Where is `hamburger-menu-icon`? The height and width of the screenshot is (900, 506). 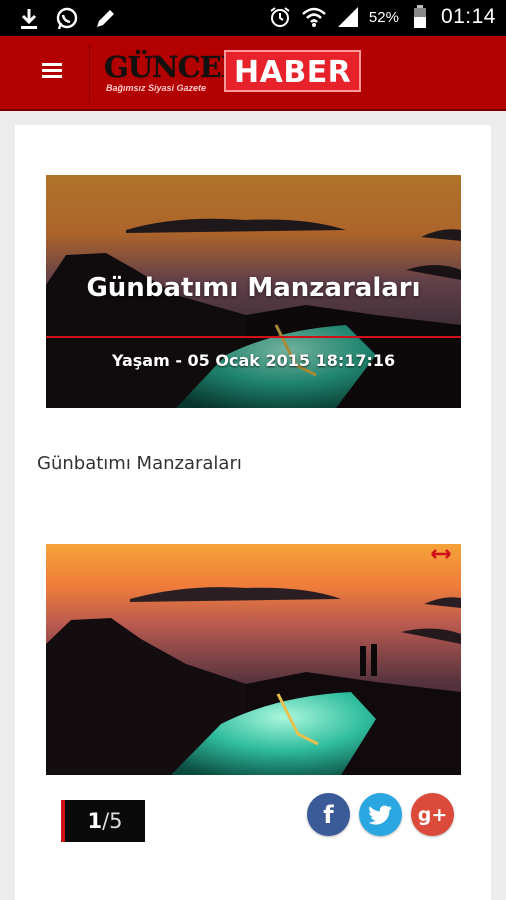 hamburger-menu-icon is located at coordinates (52, 74).